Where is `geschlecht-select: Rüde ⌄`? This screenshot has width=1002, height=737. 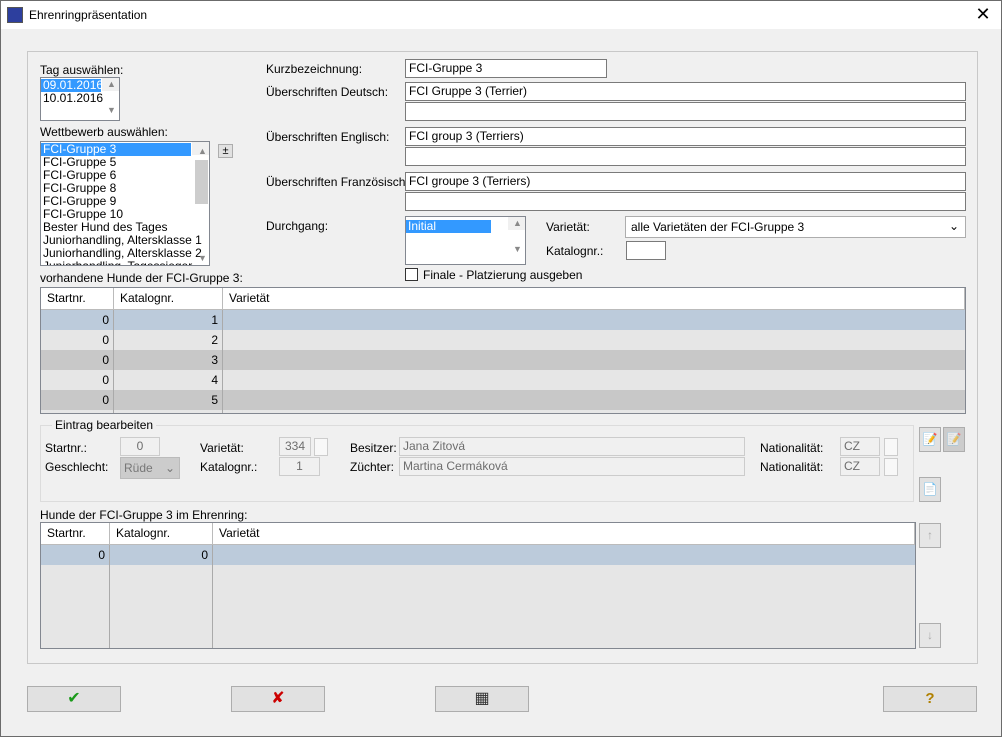 geschlecht-select: Rüde ⌄ is located at coordinates (150, 468).